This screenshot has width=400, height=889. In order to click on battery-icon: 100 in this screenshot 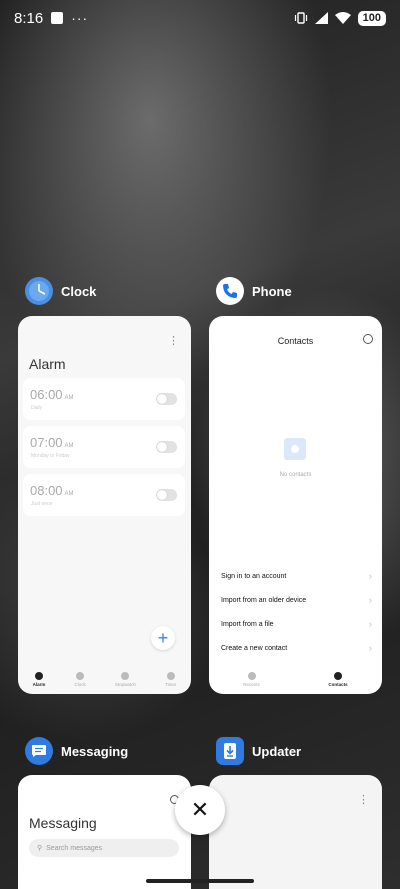, I will do `click(371, 18)`.